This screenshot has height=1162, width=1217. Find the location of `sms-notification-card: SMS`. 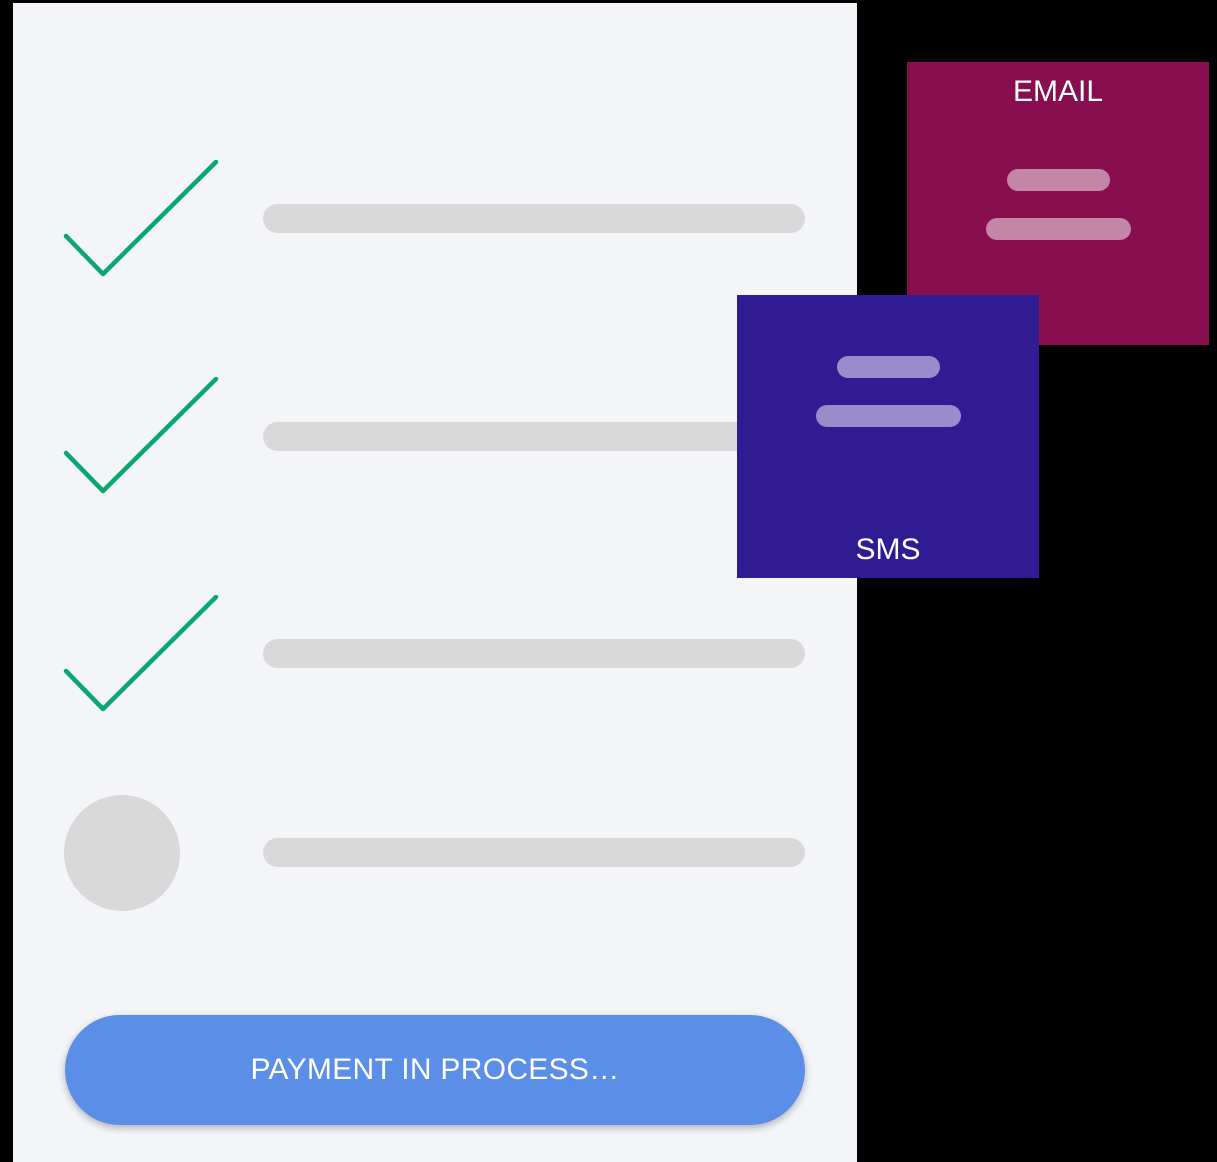

sms-notification-card: SMS is located at coordinates (888, 436).